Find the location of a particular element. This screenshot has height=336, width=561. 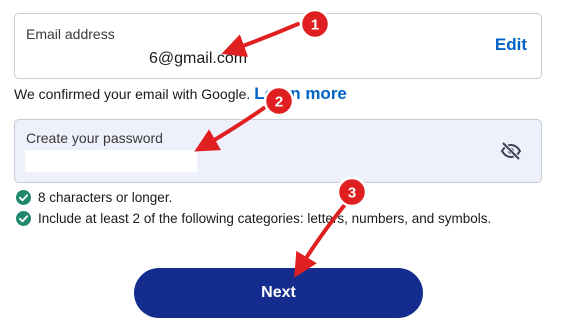

confirmation-text: We confirmed your email with Google. is located at coordinates (132, 94).